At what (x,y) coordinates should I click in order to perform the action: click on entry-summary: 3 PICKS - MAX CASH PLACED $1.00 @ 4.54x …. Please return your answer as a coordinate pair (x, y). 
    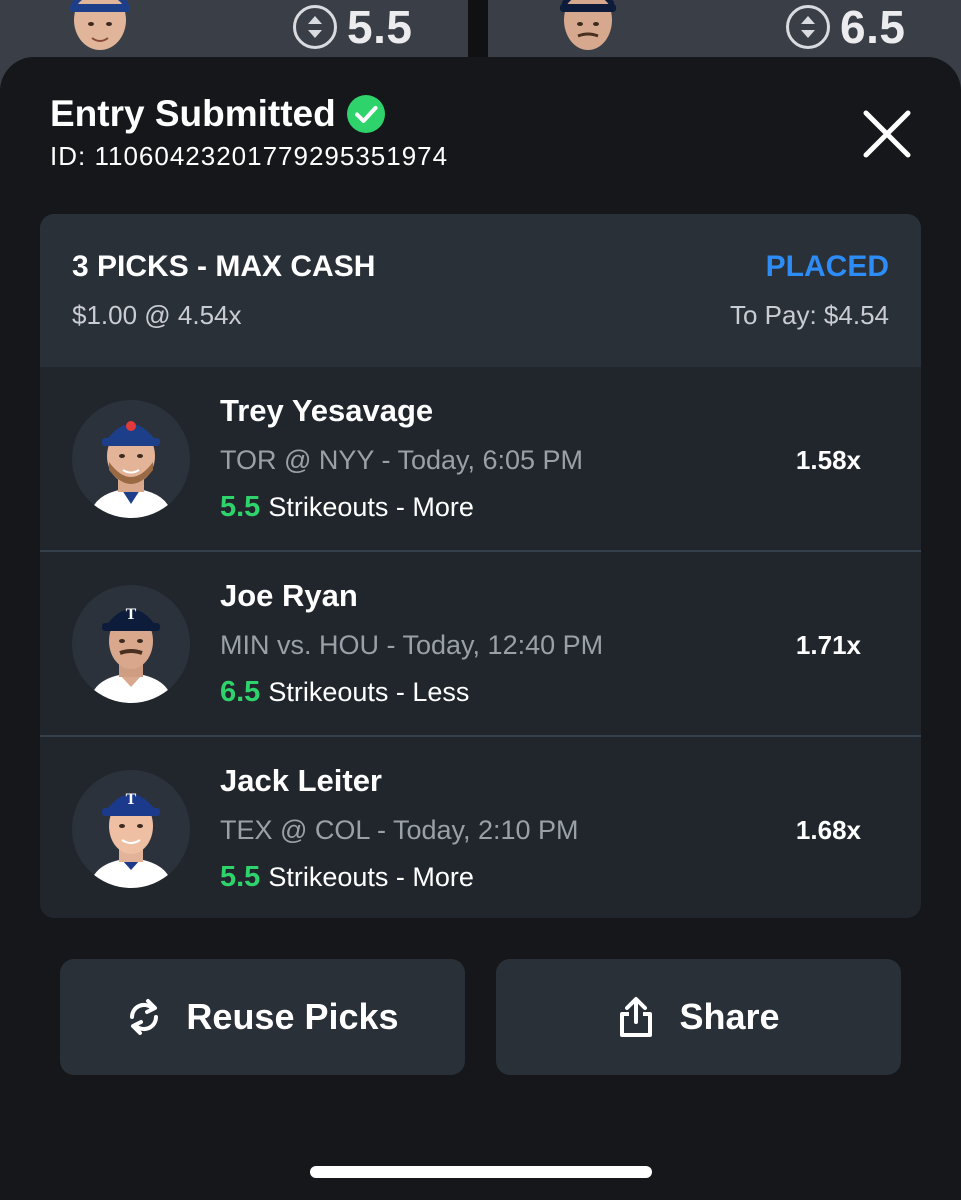
    Looking at the image, I should click on (480, 290).